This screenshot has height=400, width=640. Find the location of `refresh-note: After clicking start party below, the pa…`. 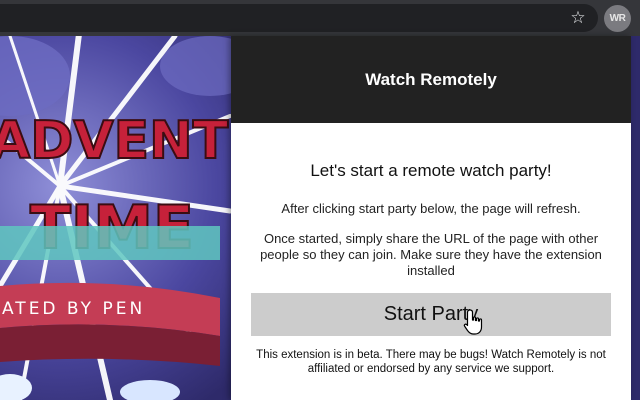

refresh-note: After clicking start party below, the pa… is located at coordinates (431, 208).